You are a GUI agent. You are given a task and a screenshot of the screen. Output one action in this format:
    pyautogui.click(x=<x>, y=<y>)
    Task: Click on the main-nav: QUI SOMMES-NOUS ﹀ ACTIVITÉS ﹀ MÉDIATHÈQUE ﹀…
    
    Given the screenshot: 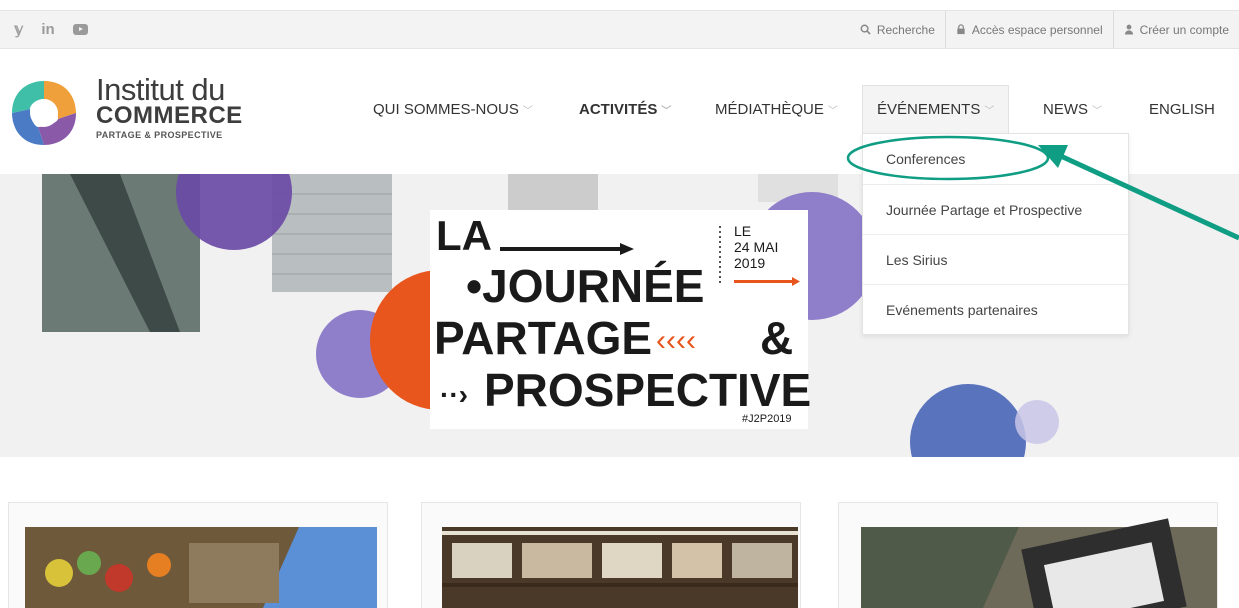 What is the action you would take?
    pyautogui.click(x=619, y=109)
    